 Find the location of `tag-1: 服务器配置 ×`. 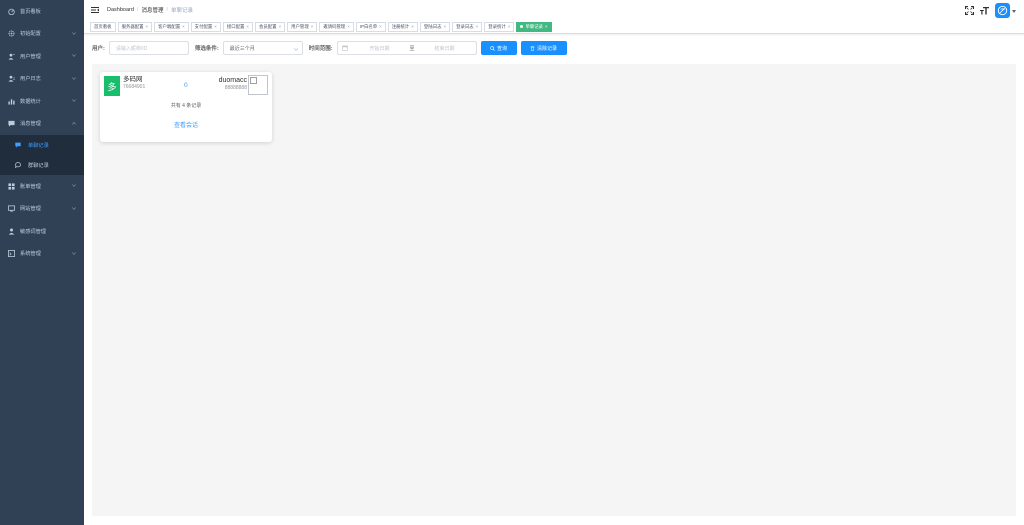

tag-1: 服务器配置 × is located at coordinates (135, 26).